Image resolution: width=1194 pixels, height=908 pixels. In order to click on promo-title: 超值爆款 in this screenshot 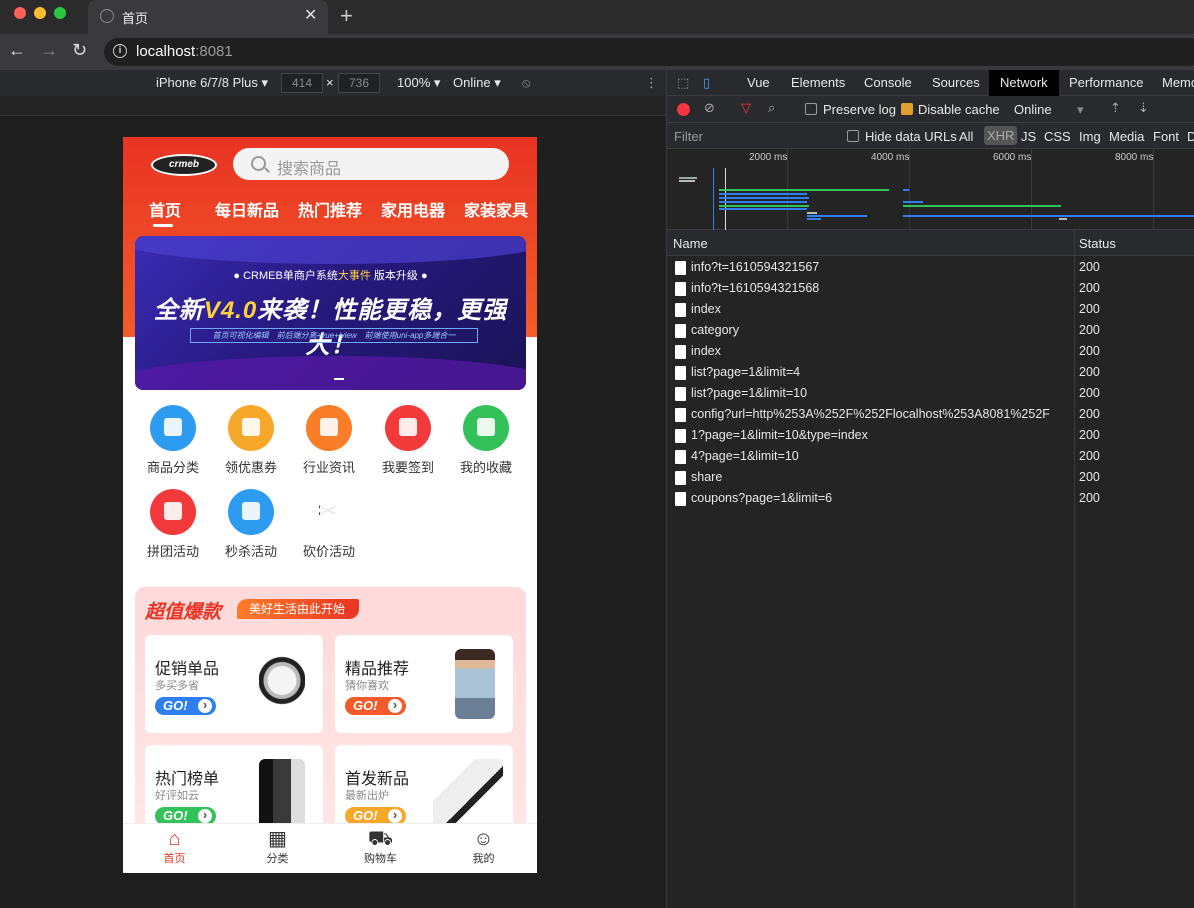, I will do `click(183, 612)`.